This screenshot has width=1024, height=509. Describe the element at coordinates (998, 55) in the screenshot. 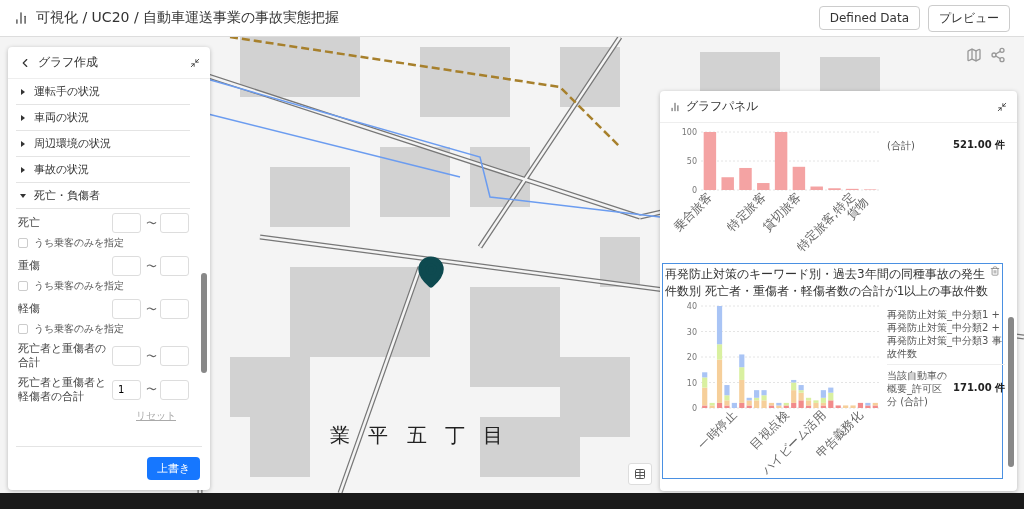

I see `network-icon` at that location.